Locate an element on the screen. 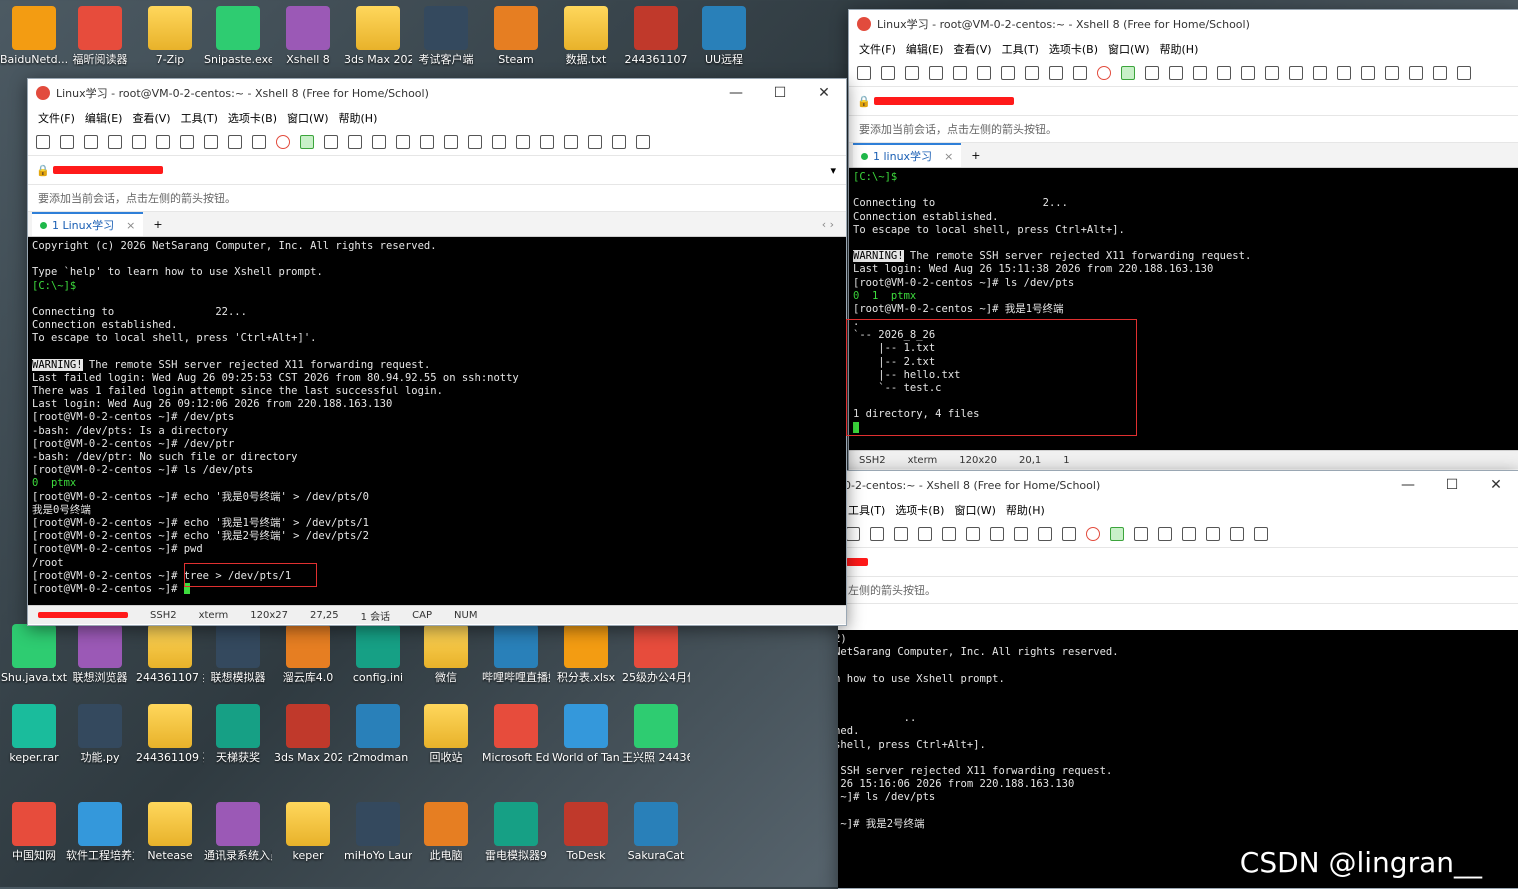 This screenshot has width=1518, height=889. desktop-icon: config.ini is located at coordinates (378, 654).